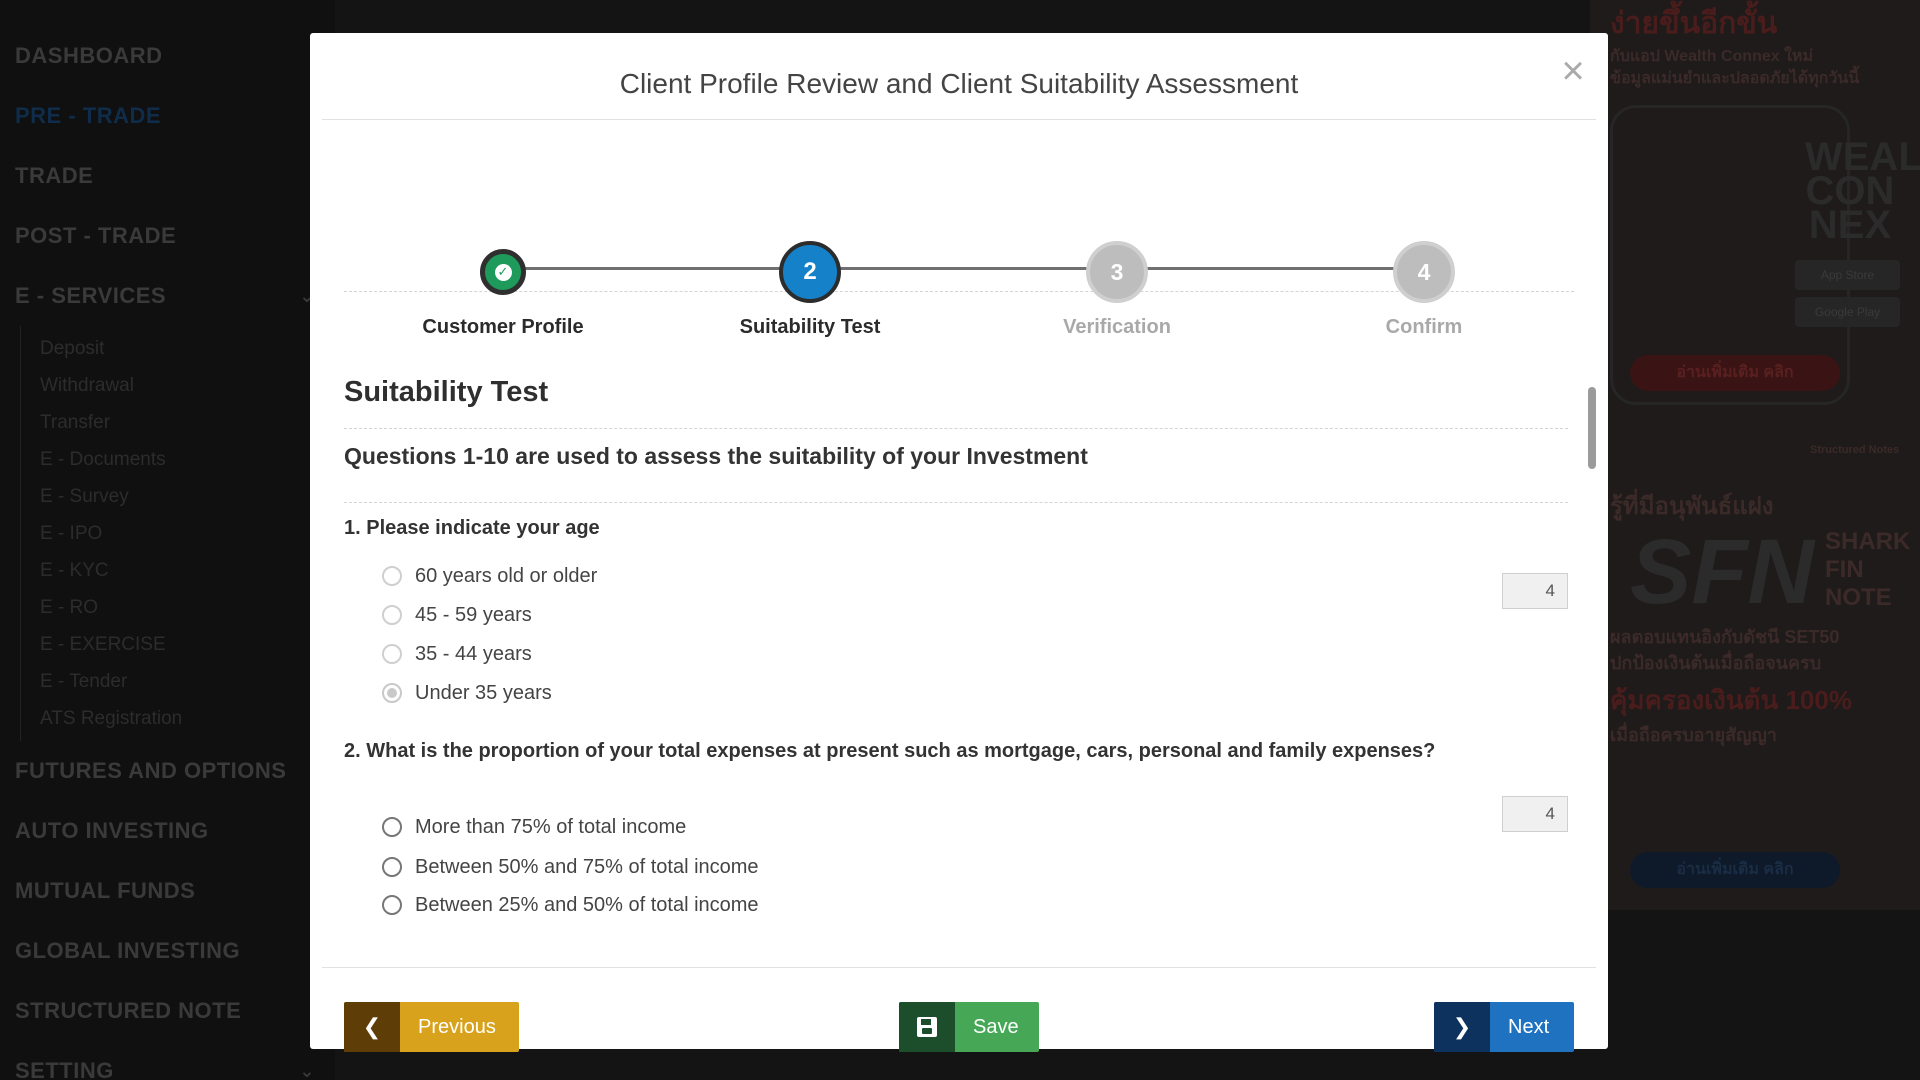 The width and height of the screenshot is (1920, 1080). What do you see at coordinates (1722, 572) in the screenshot?
I see `ad-big-logo: SFN` at bounding box center [1722, 572].